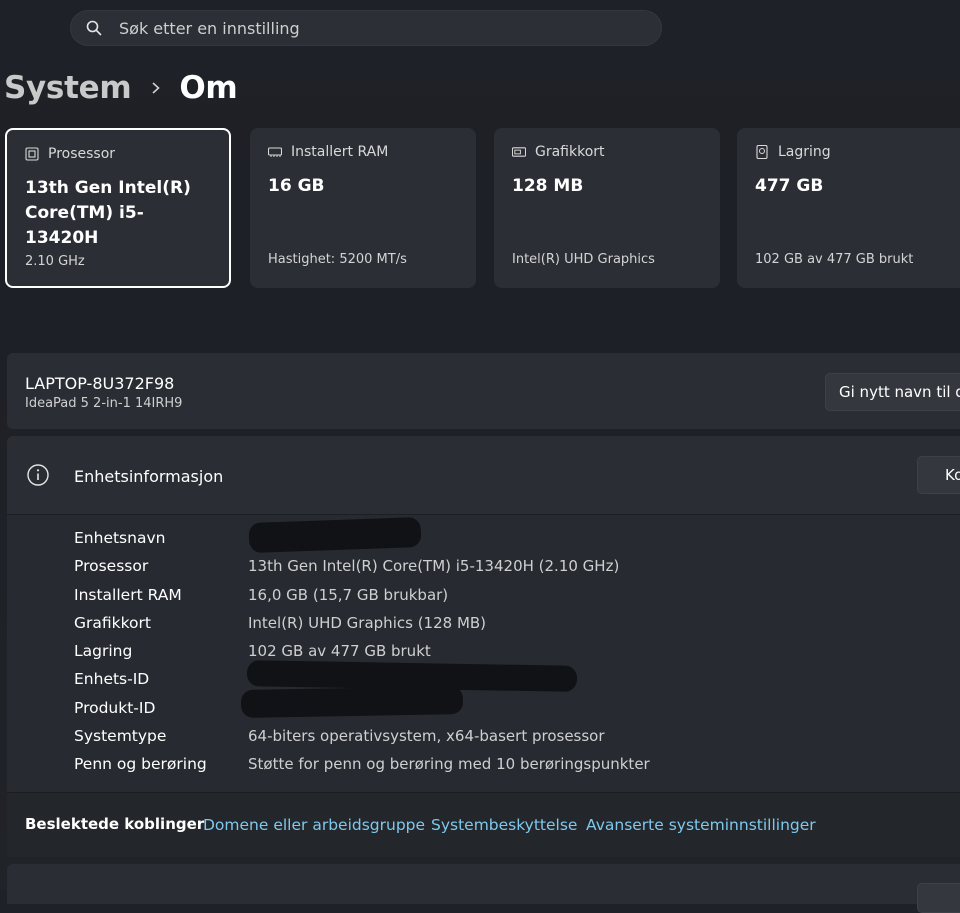 Image resolution: width=960 pixels, height=913 pixels. What do you see at coordinates (483, 888) in the screenshot?
I see `next-section-row` at bounding box center [483, 888].